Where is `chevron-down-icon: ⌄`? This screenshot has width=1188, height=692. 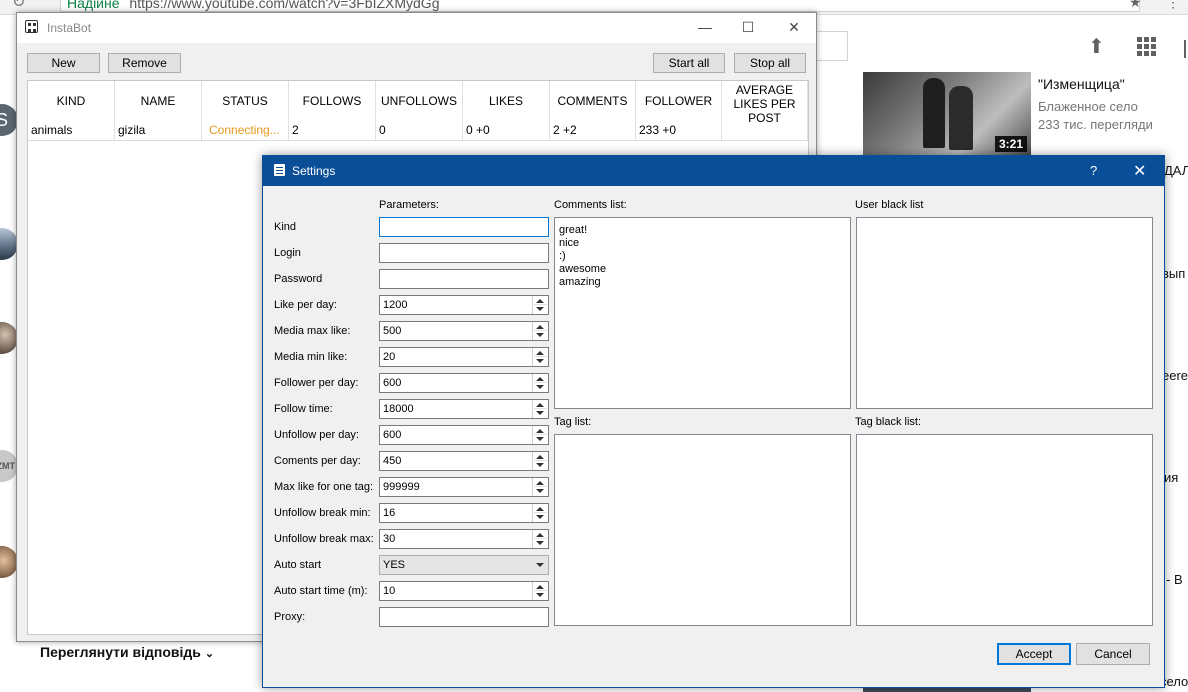 chevron-down-icon: ⌄ is located at coordinates (209, 654).